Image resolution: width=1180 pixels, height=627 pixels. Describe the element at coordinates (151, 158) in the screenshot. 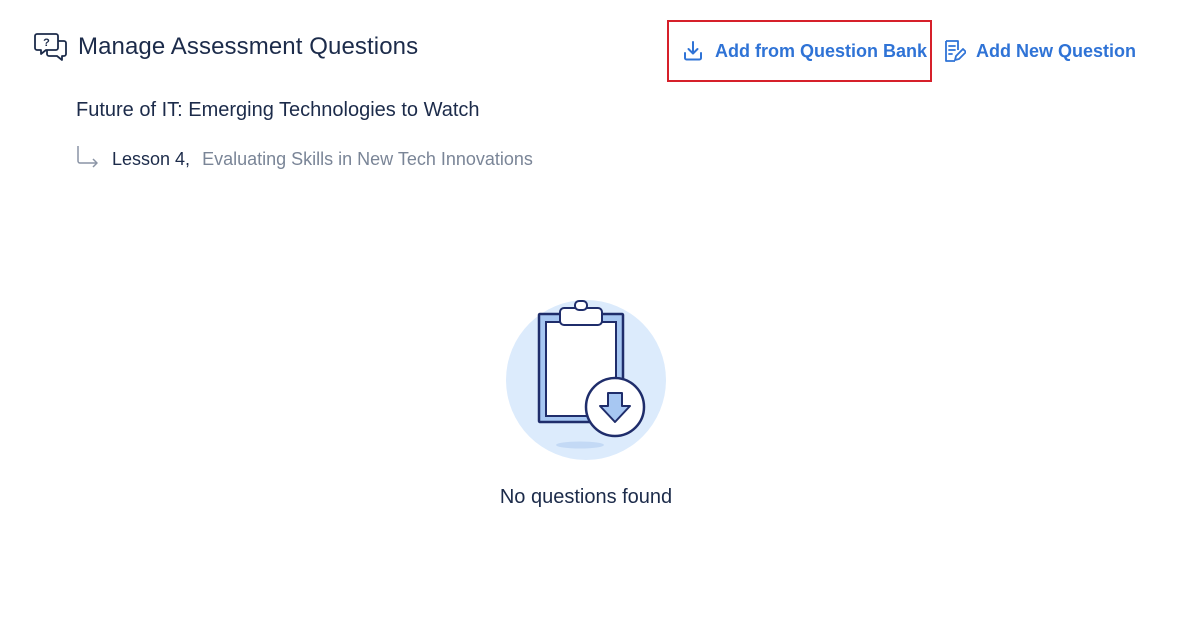

I see `lesson-label: Lesson 4,` at that location.